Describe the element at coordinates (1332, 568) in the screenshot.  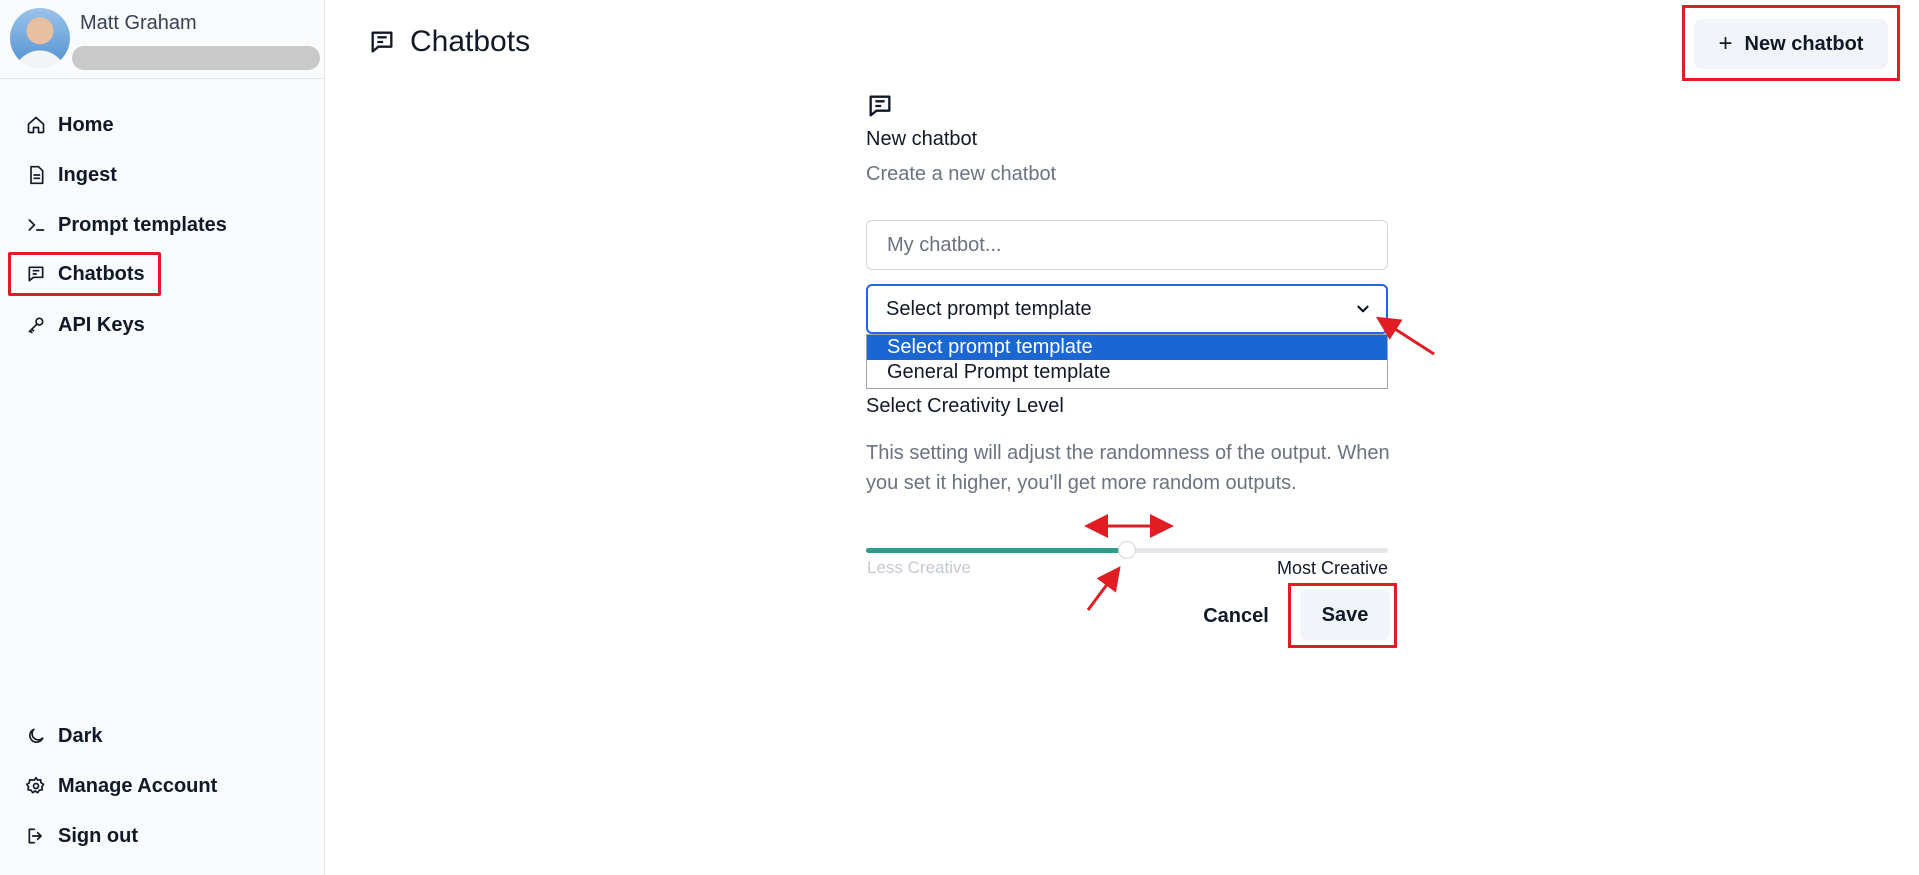
I see `slider-max-label: Most Creative` at that location.